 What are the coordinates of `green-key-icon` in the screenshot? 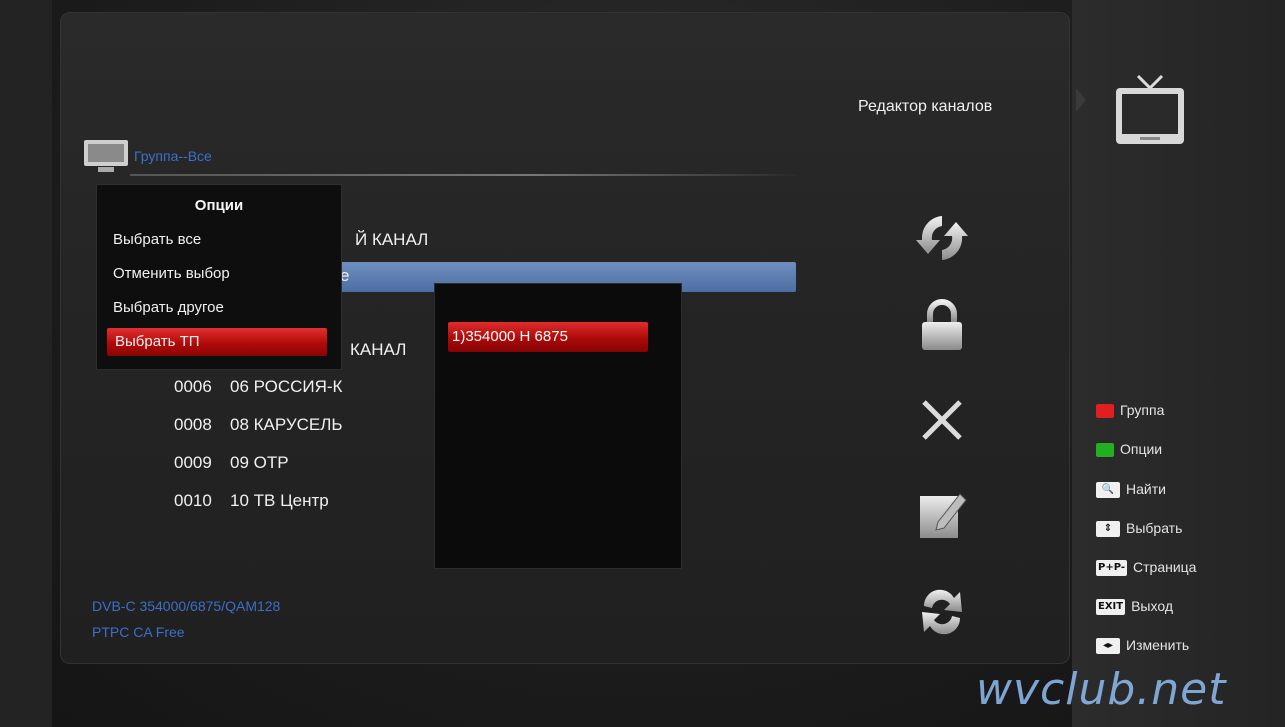 It's located at (1105, 450).